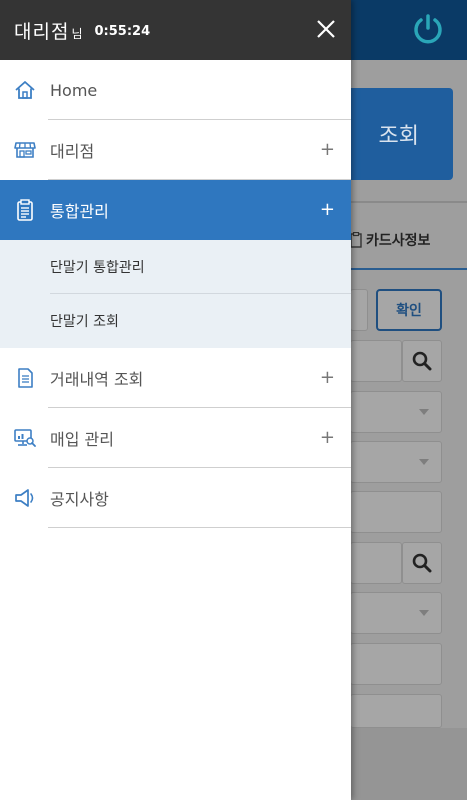 This screenshot has height=800, width=467. What do you see at coordinates (326, 29) in the screenshot?
I see `close-icon` at bounding box center [326, 29].